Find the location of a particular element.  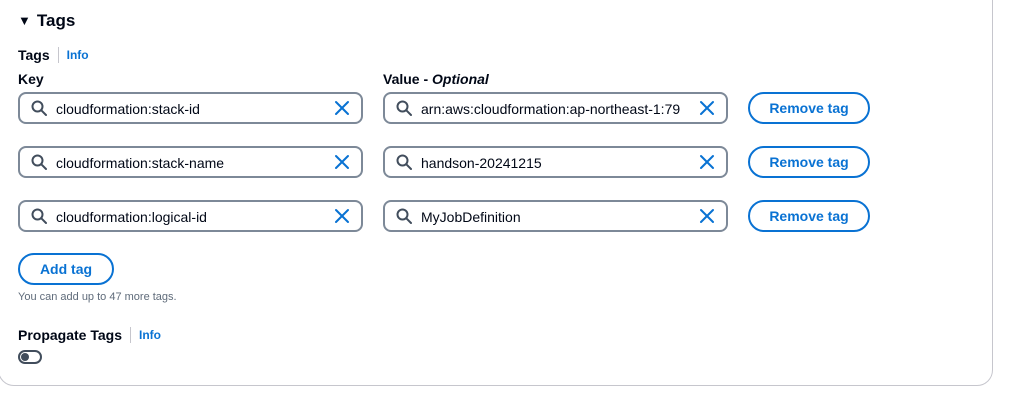

propagate-tags-label: Propagate Tags is located at coordinates (70, 335).